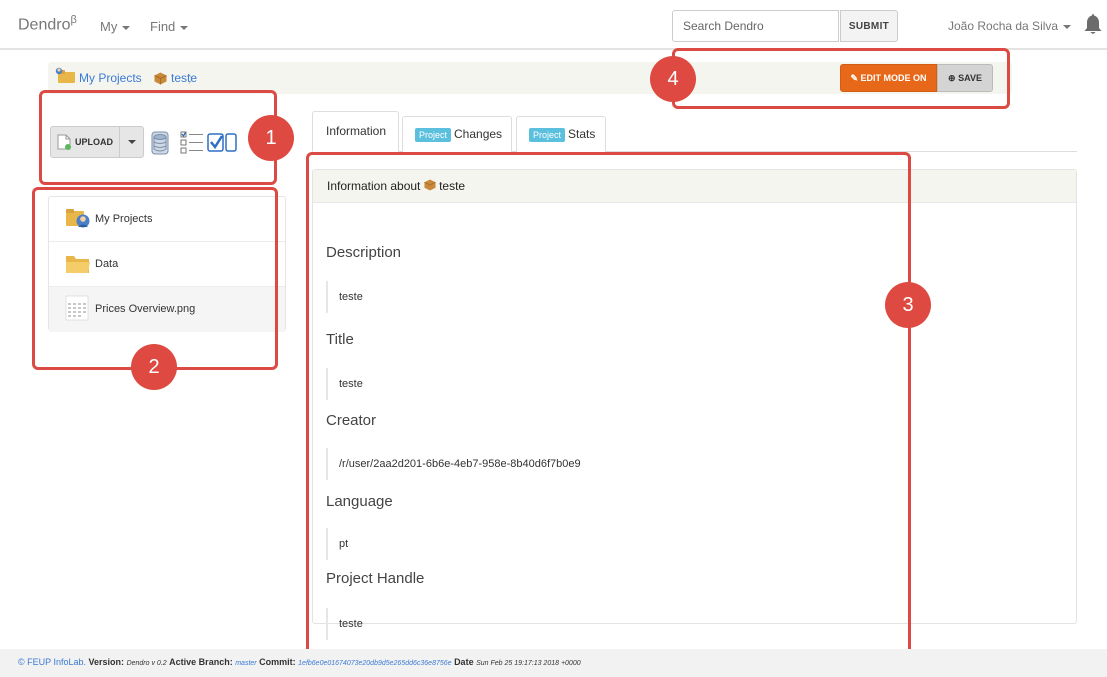 The height and width of the screenshot is (677, 1107). What do you see at coordinates (528, 663) in the screenshot?
I see `footer-date-value: Sun Feb 25 19:17:13 2018 +0000` at bounding box center [528, 663].